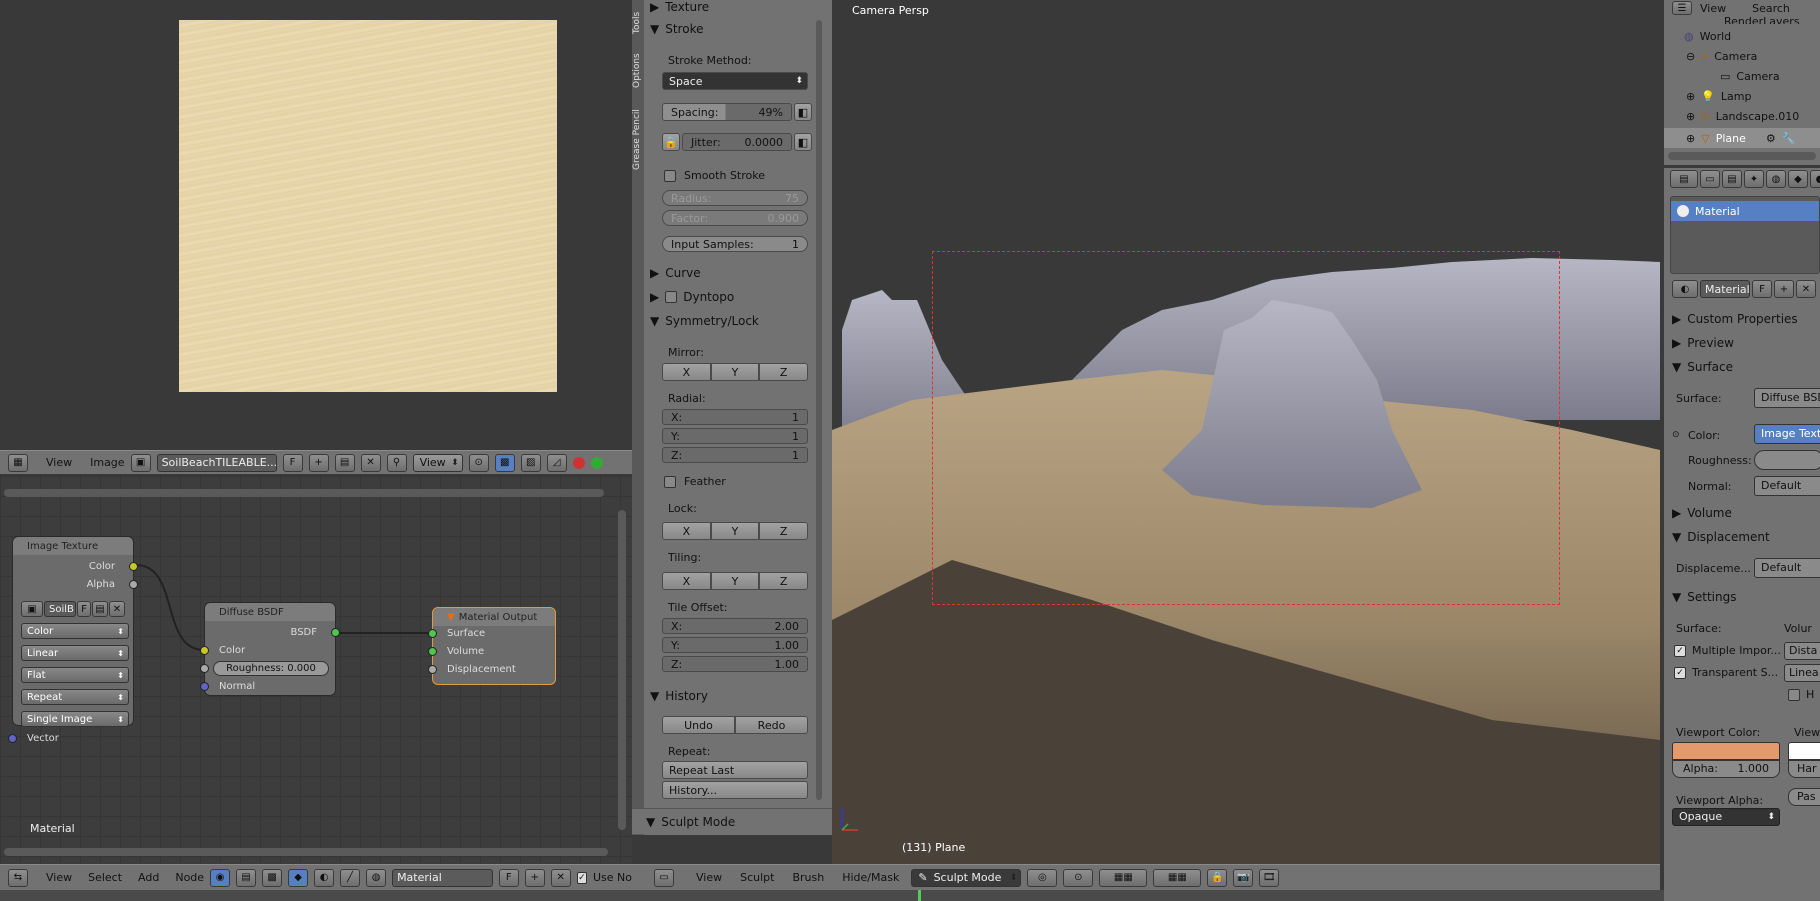 This screenshot has width=1820, height=901. I want to click on viewport-alpha-dropdown: Opaque ⬍, so click(1726, 817).